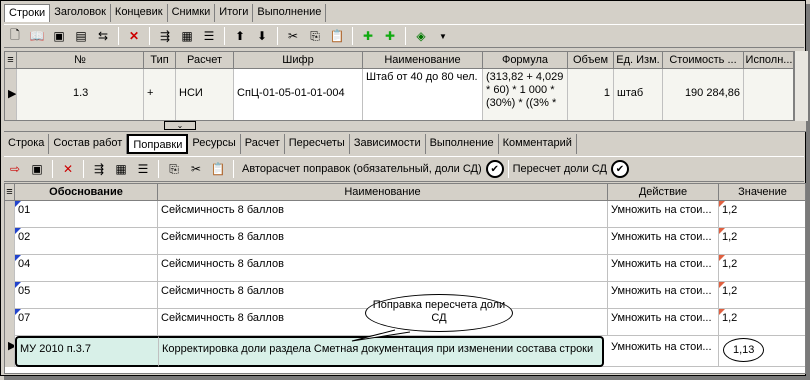  Describe the element at coordinates (462, 144) in the screenshot. I see `tab-execution-lower: Выполнение` at that location.